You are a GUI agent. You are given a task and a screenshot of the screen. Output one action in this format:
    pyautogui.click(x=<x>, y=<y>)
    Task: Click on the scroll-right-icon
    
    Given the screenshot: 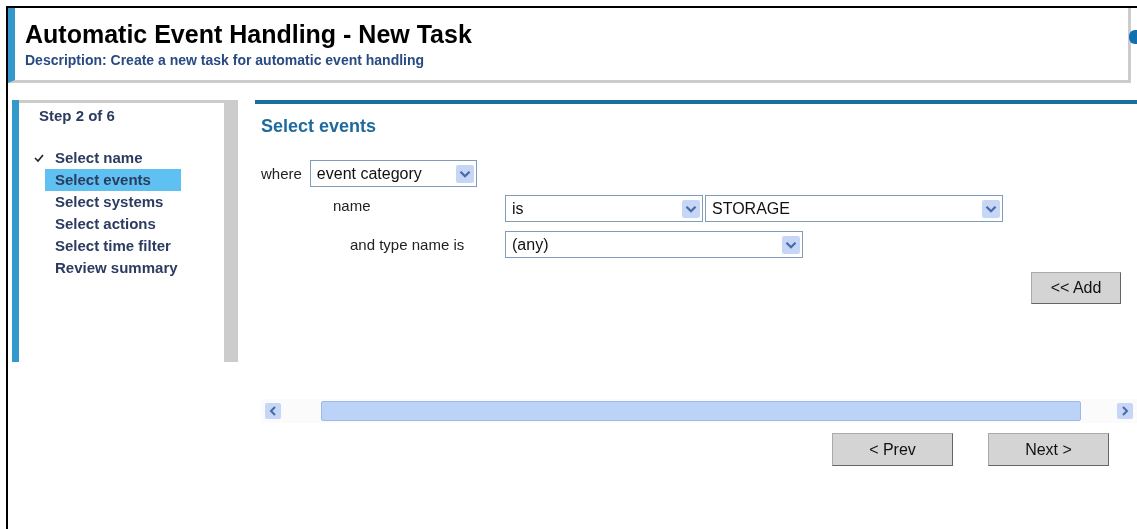 What is the action you would take?
    pyautogui.click(x=1125, y=411)
    